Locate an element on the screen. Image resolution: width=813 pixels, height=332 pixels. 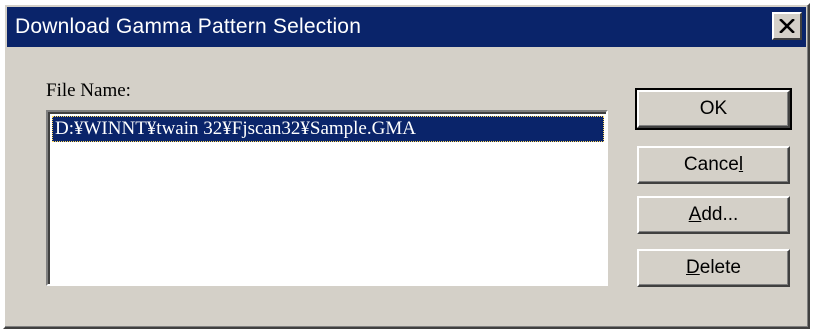
cancel-accelerator: l is located at coordinates (741, 164).